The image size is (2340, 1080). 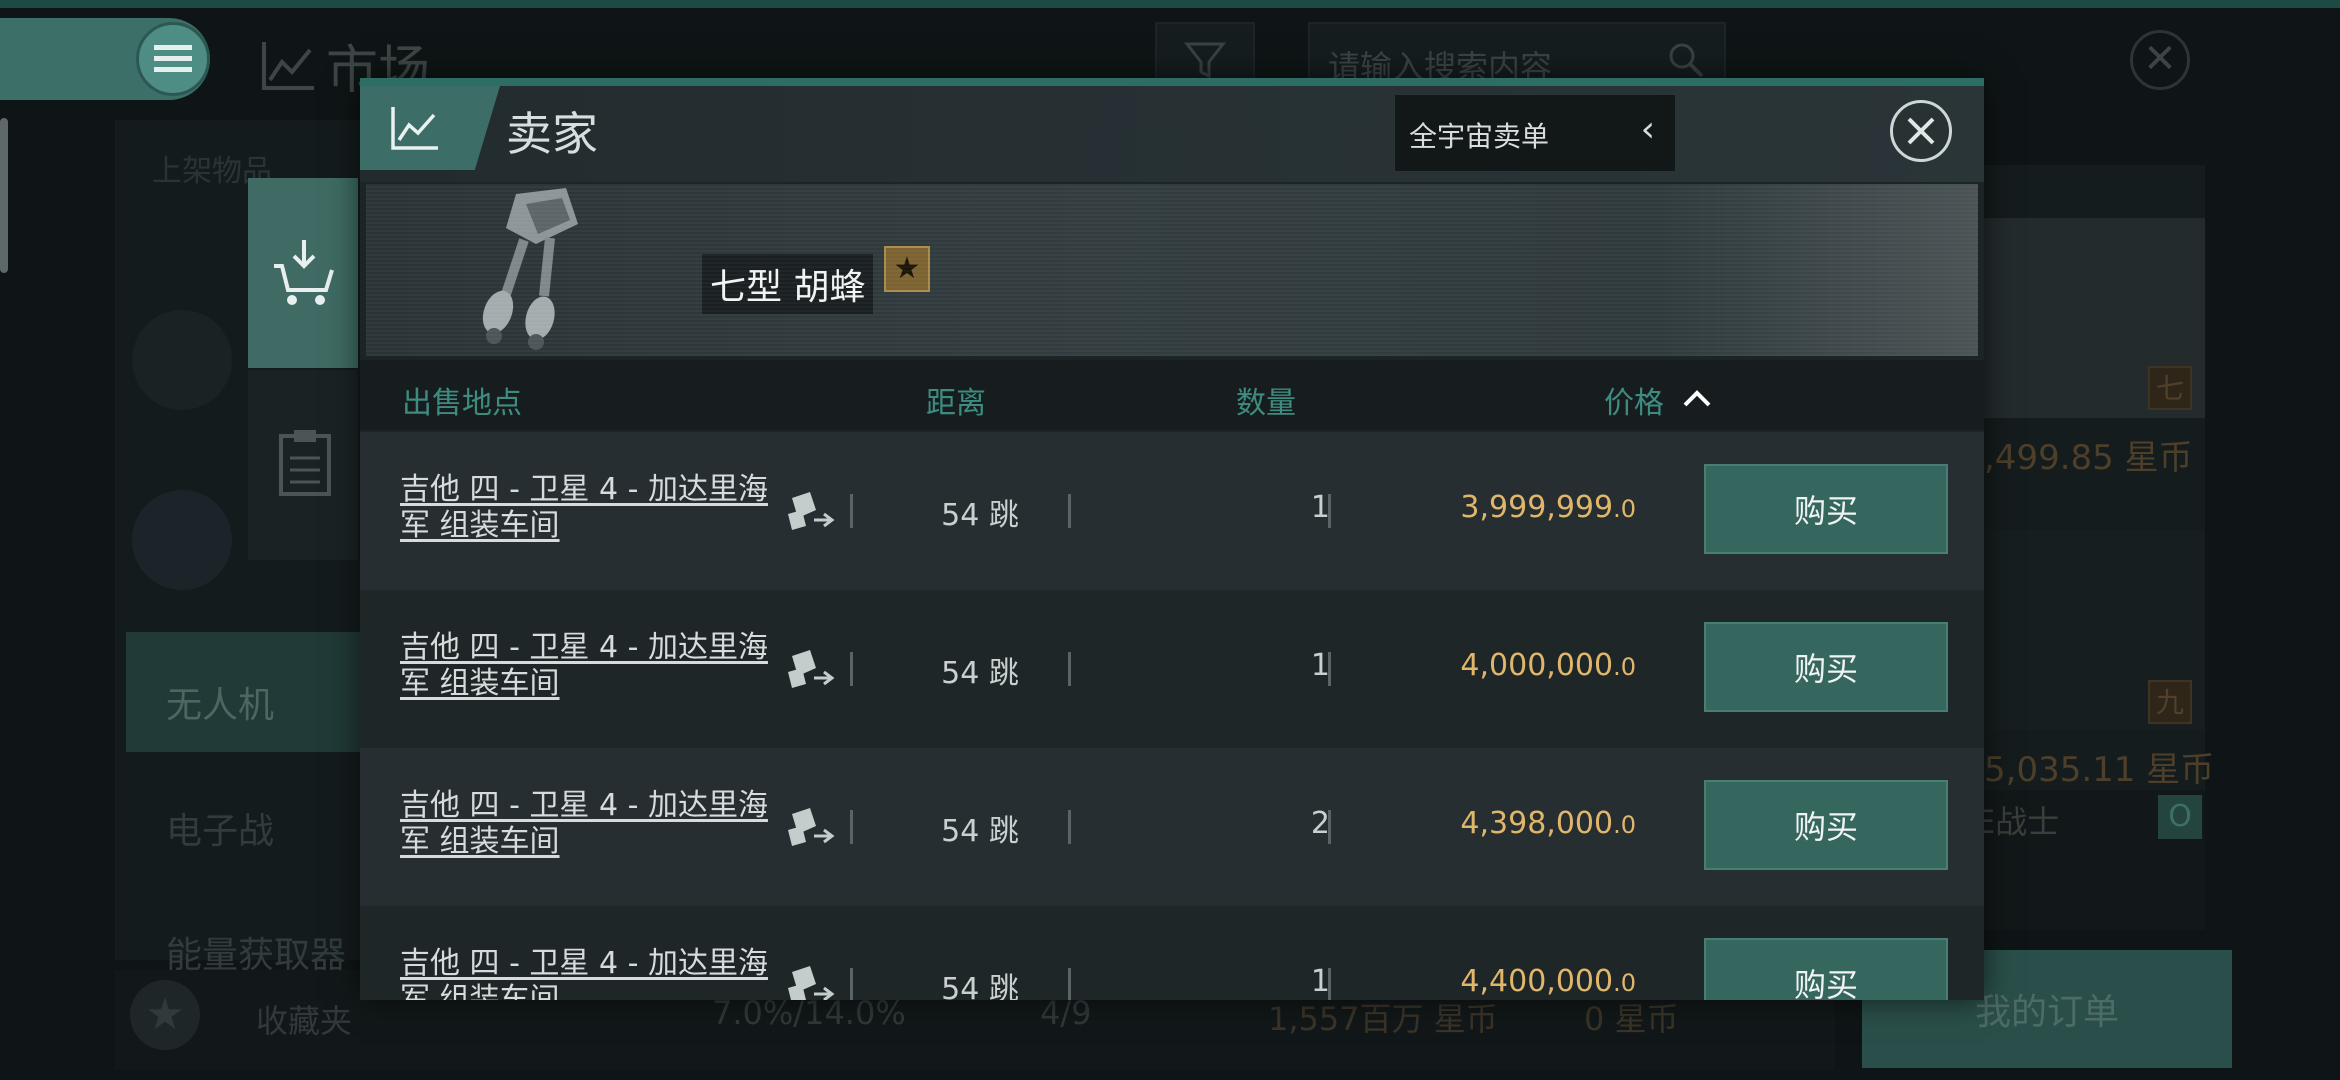 I want to click on order-price: 4,398,000.0, so click(x=1498, y=823).